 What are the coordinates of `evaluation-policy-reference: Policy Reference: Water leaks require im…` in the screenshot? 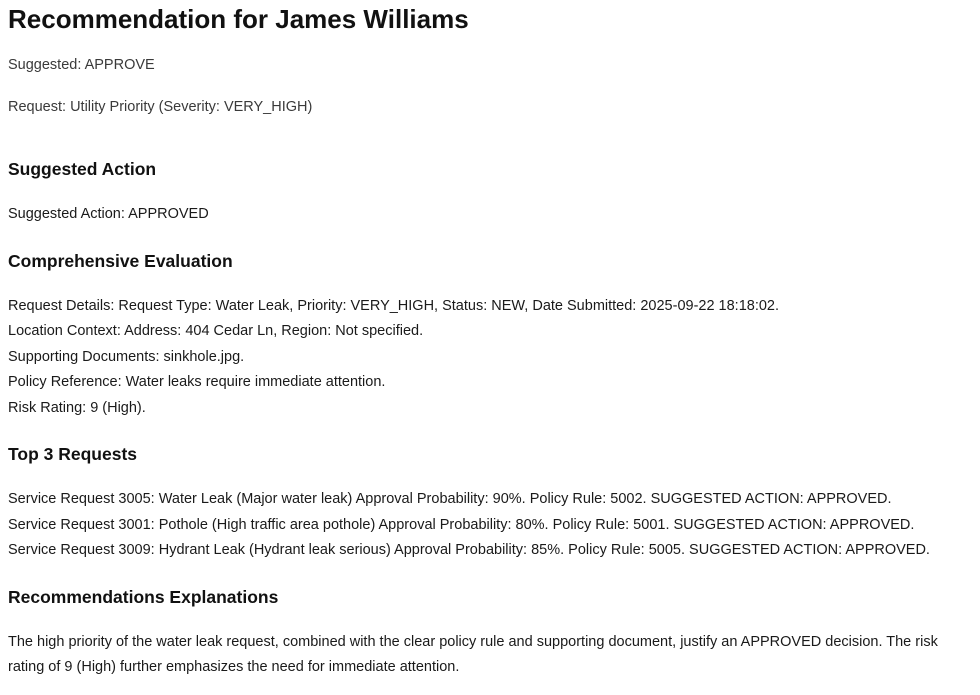 It's located at (197, 382).